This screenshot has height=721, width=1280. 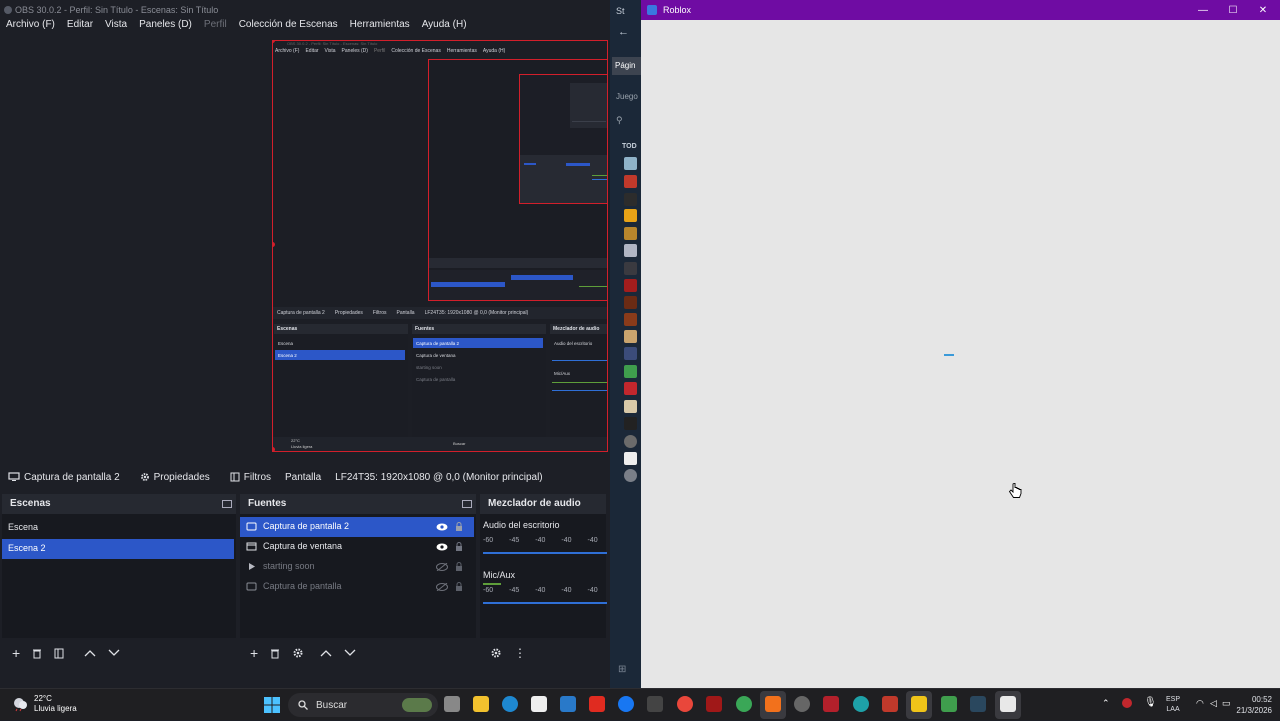 What do you see at coordinates (619, 120) in the screenshot?
I see `search-icon: ⚲` at bounding box center [619, 120].